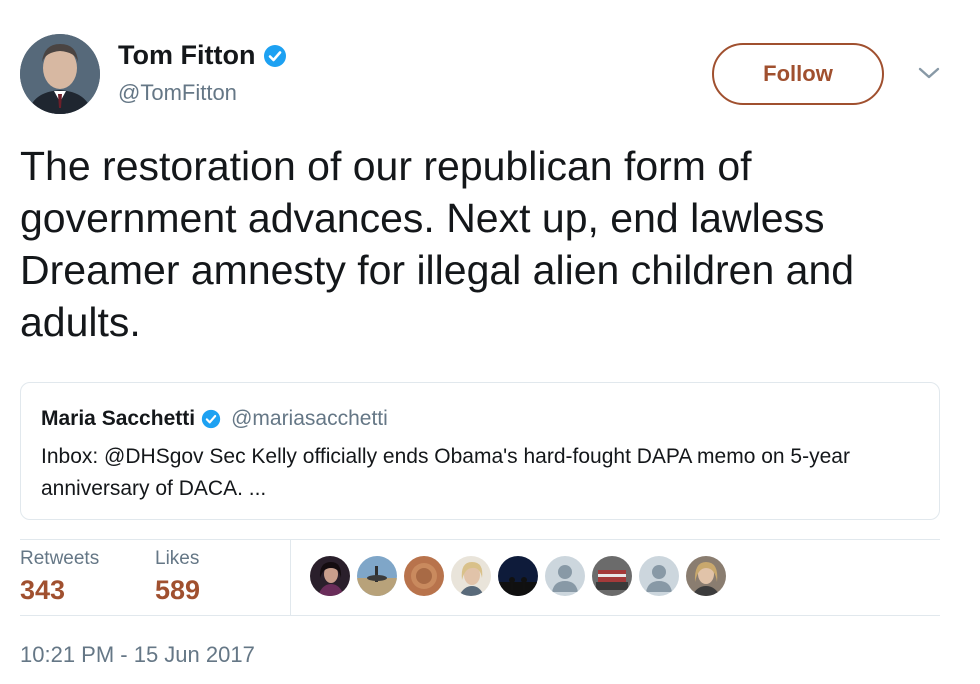  What do you see at coordinates (178, 590) in the screenshot?
I see `likes-count: 589` at bounding box center [178, 590].